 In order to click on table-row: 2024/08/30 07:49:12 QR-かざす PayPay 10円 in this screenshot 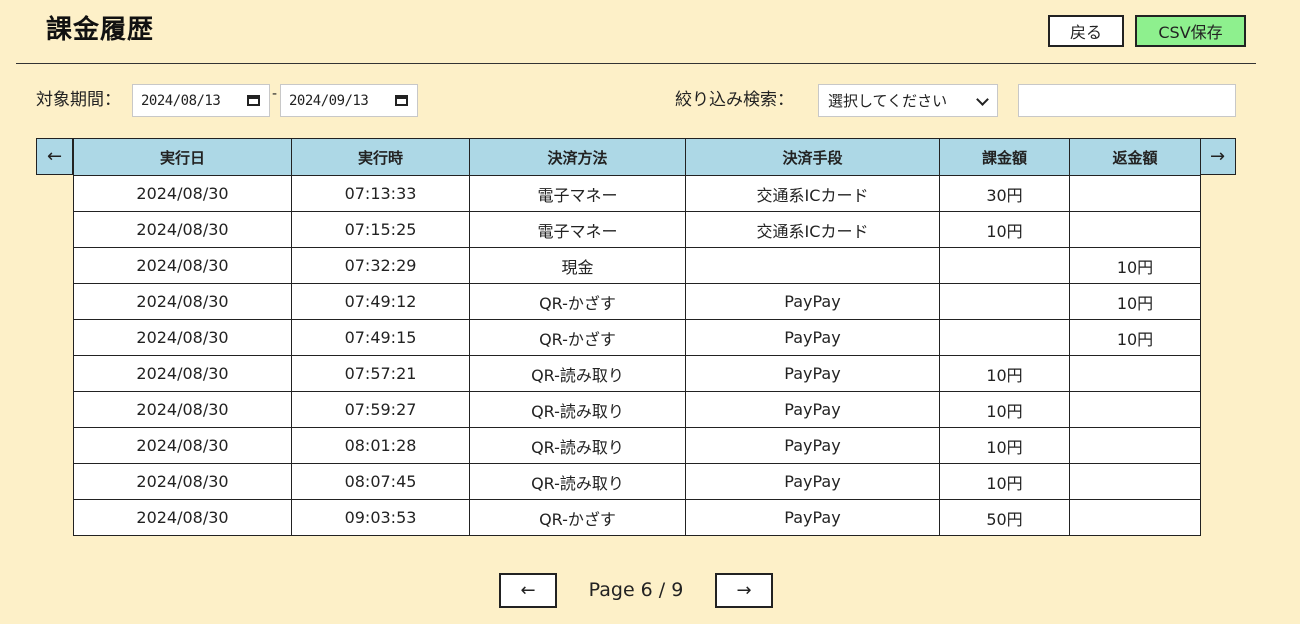, I will do `click(637, 301)`.